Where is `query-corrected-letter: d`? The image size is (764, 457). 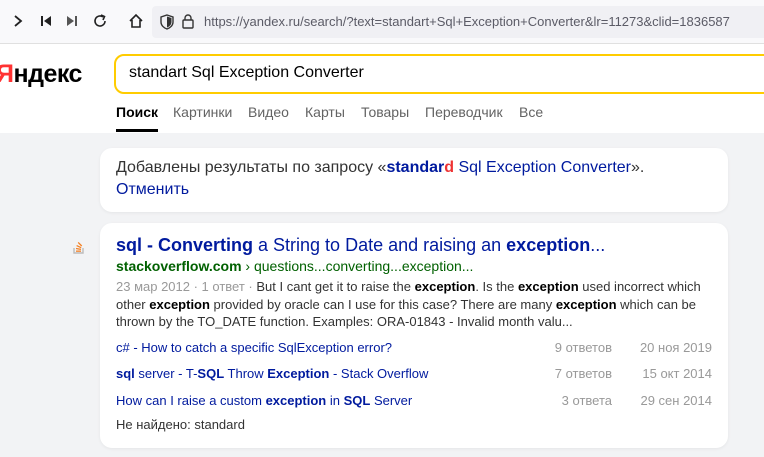 query-corrected-letter: d is located at coordinates (449, 167).